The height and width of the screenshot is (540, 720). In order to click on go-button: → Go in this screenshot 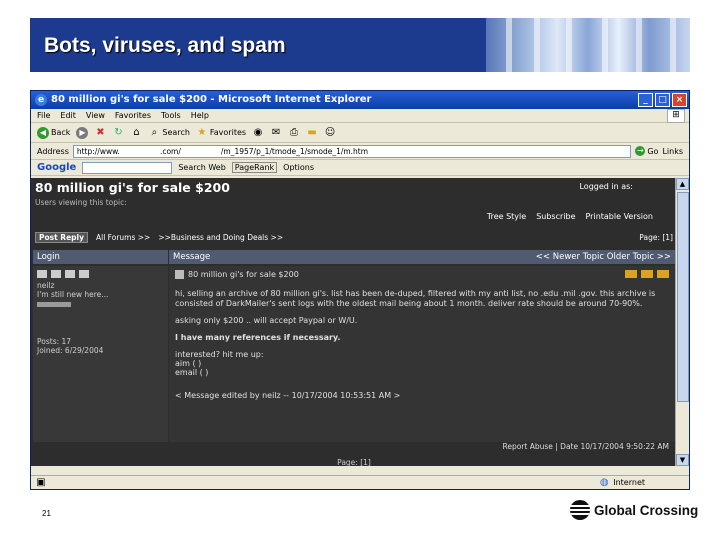, I will do `click(646, 151)`.